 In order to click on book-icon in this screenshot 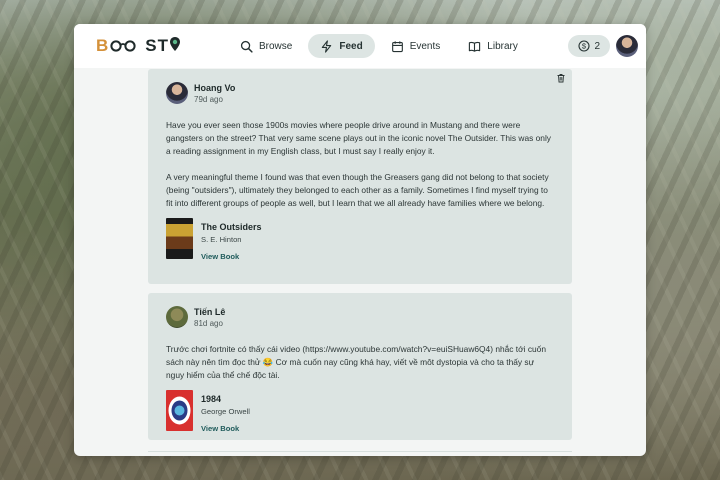, I will do `click(475, 46)`.